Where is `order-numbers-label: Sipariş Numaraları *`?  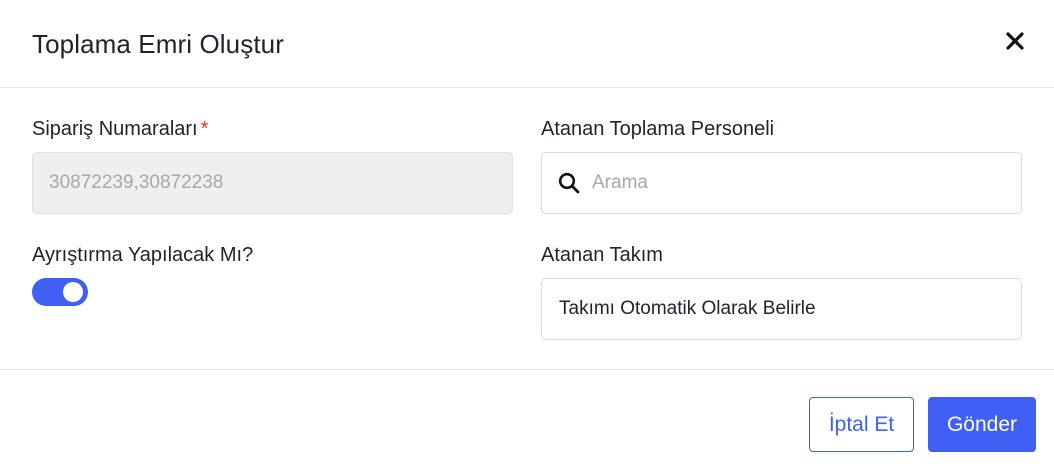 order-numbers-label: Sipariş Numaraları * is located at coordinates (120, 129).